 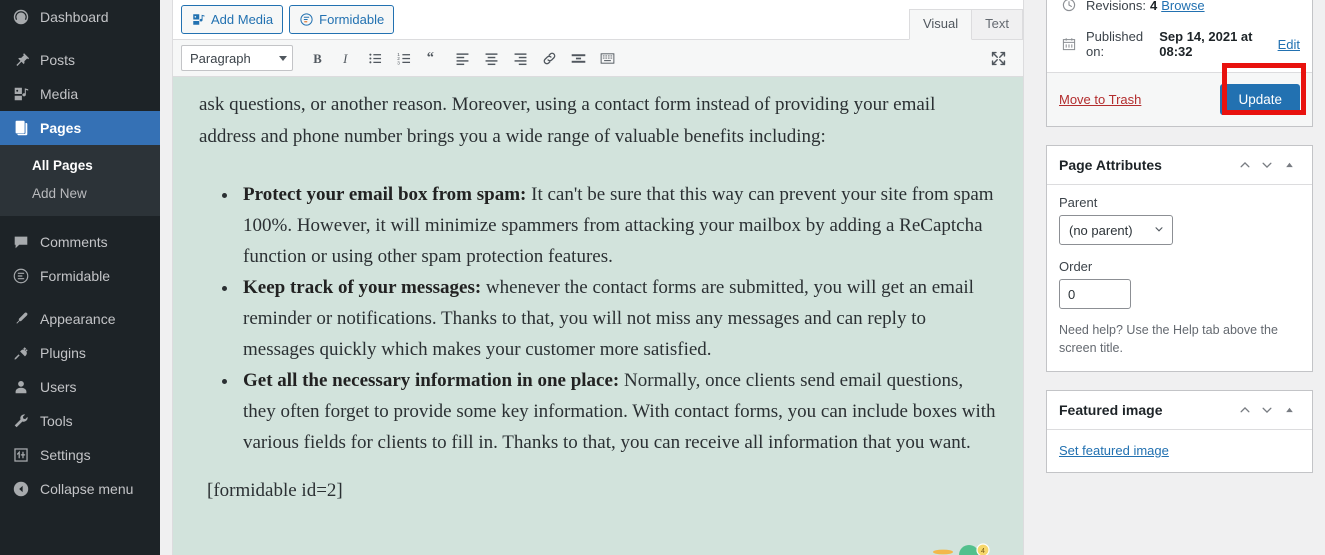 What do you see at coordinates (1095, 294) in the screenshot?
I see `order-input` at bounding box center [1095, 294].